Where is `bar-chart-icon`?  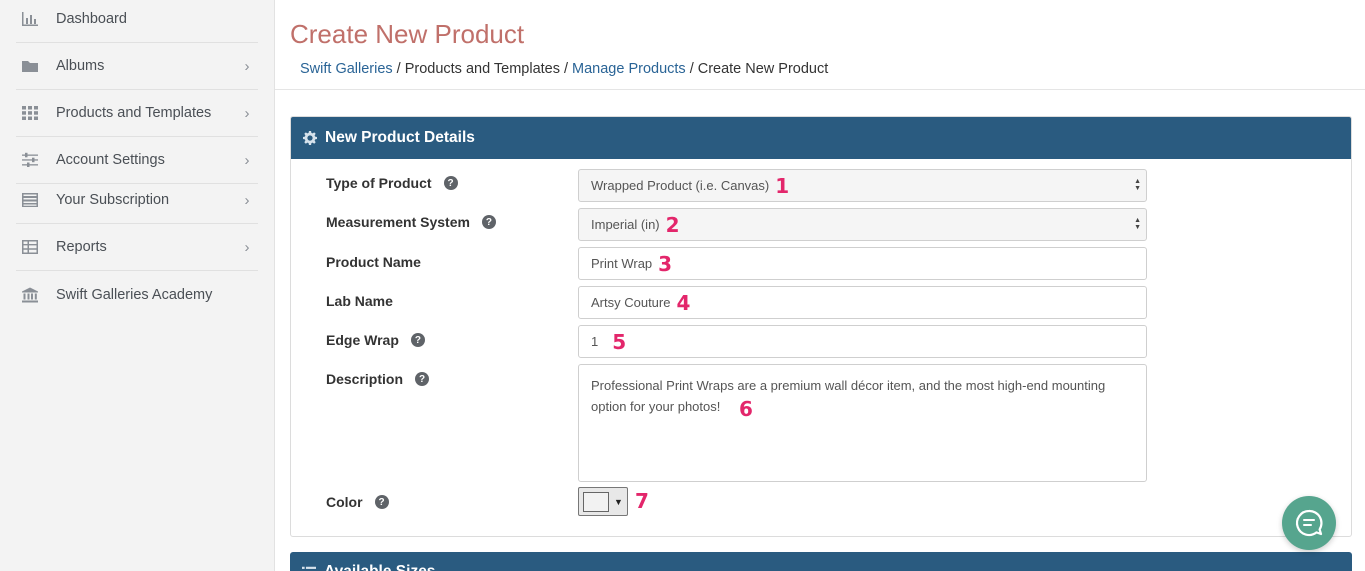
bar-chart-icon is located at coordinates (30, 19).